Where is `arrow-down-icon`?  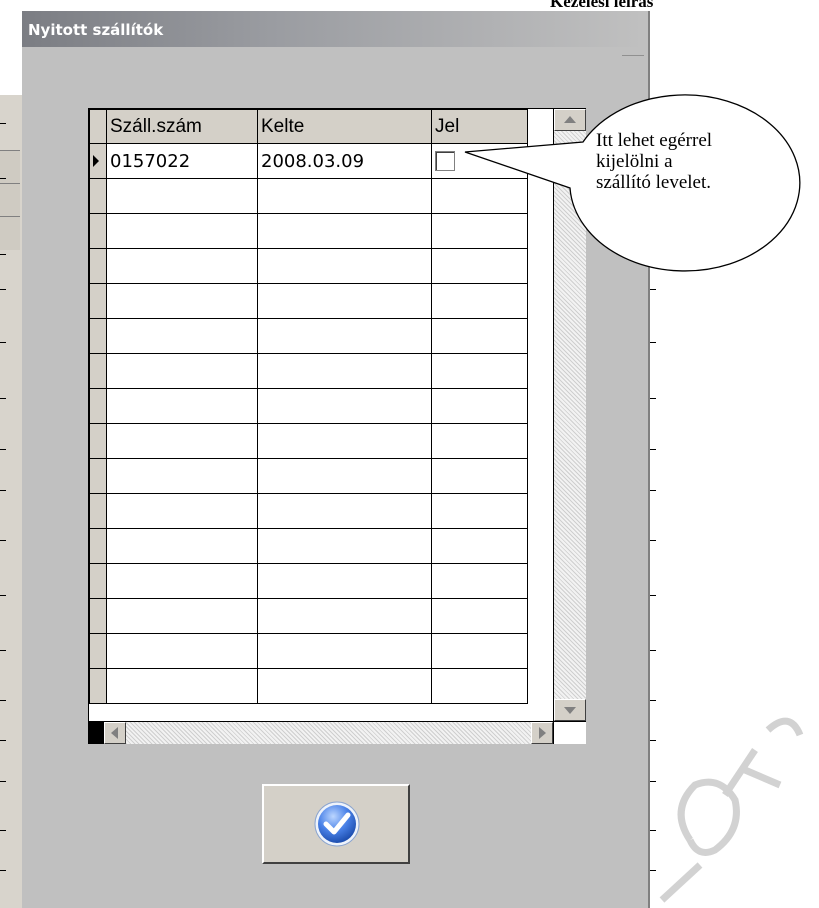
arrow-down-icon is located at coordinates (570, 710).